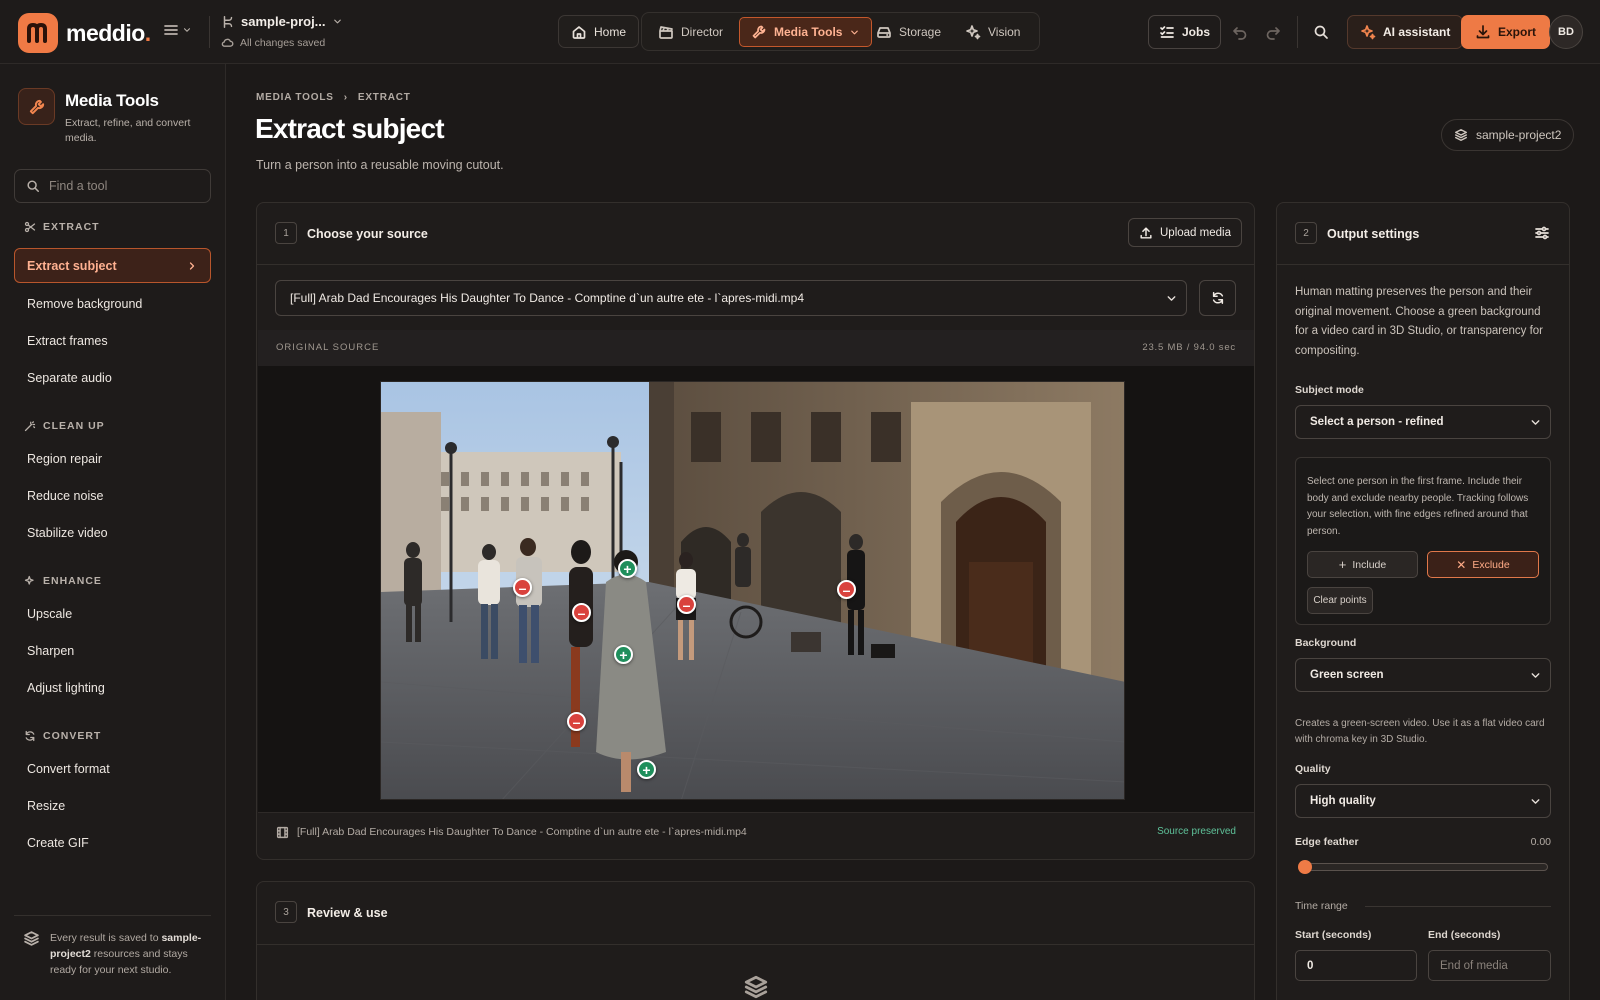  Describe the element at coordinates (1340, 600) in the screenshot. I see `clear-points-button: Clear points` at that location.